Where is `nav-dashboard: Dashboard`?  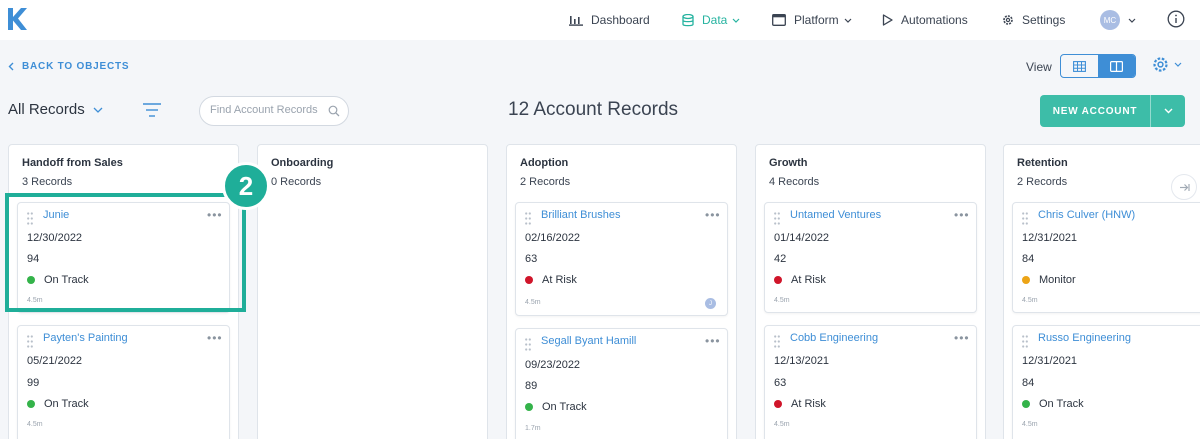
nav-dashboard: Dashboard is located at coordinates (609, 20).